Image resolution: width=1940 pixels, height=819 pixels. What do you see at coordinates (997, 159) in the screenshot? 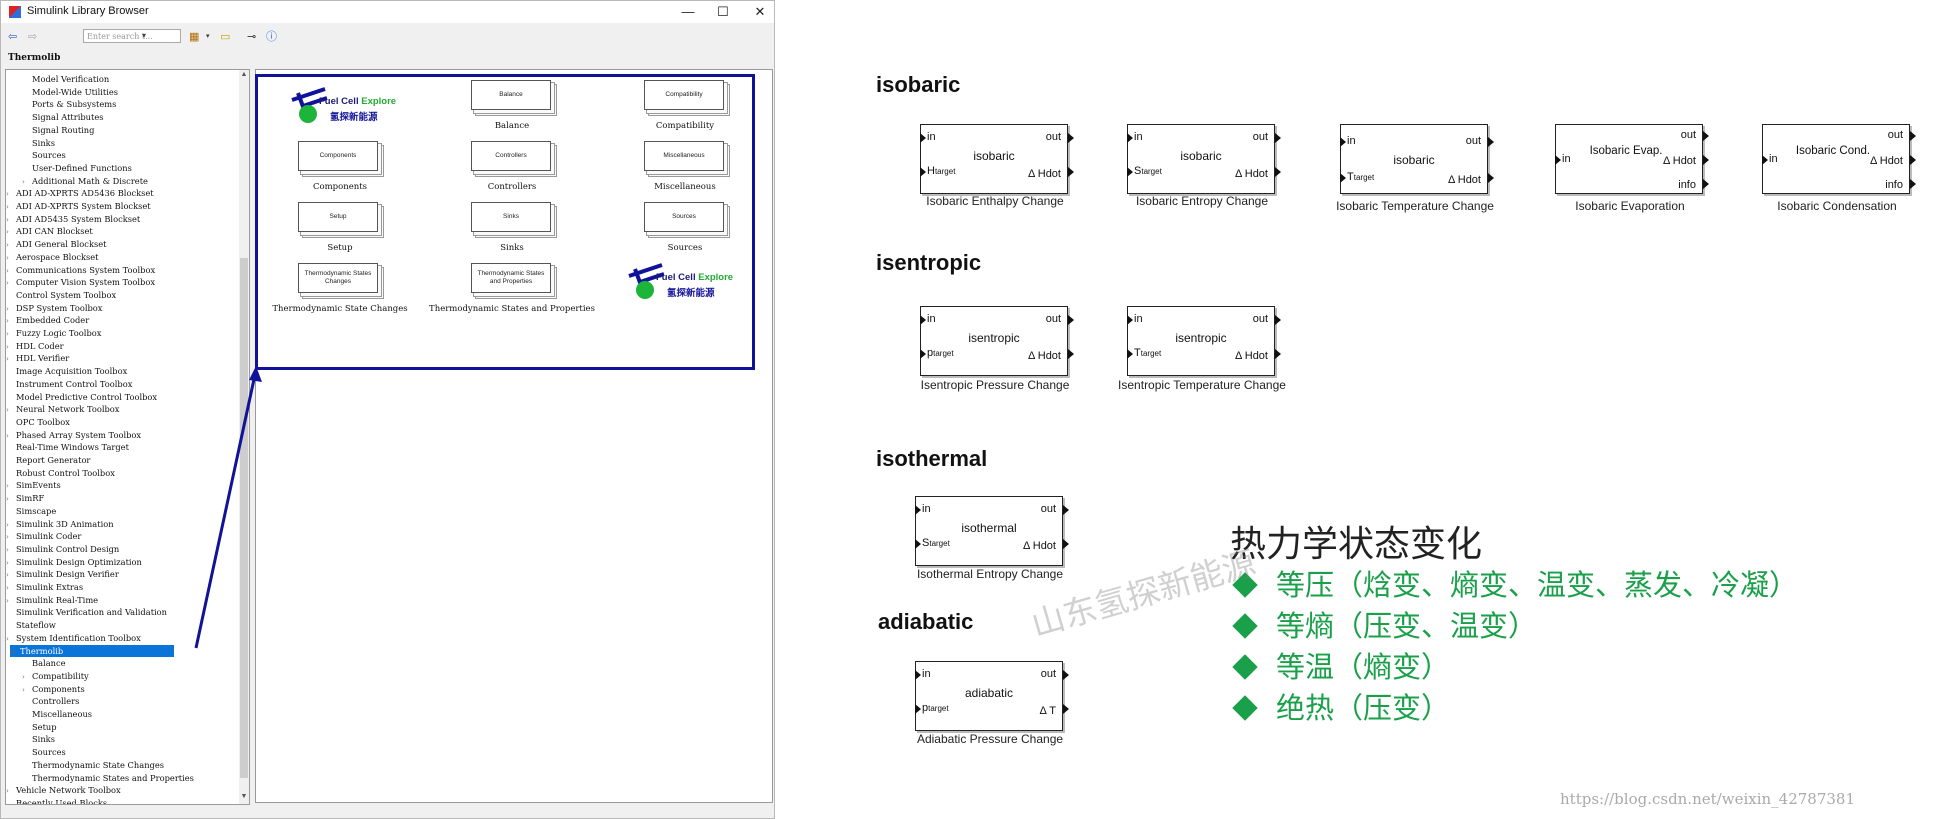
I see `block-isobaric-enthalpy: in out isobaric Htarget Δ Hdot` at bounding box center [997, 159].